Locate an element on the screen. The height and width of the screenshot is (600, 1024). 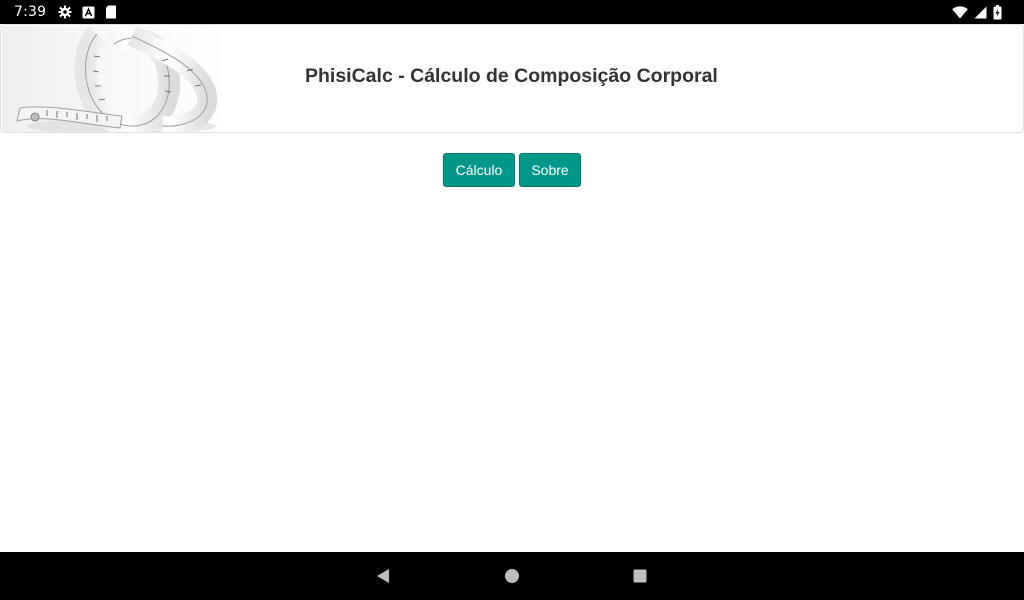
action-button-row: Cálculo Sobre is located at coordinates (512, 170).